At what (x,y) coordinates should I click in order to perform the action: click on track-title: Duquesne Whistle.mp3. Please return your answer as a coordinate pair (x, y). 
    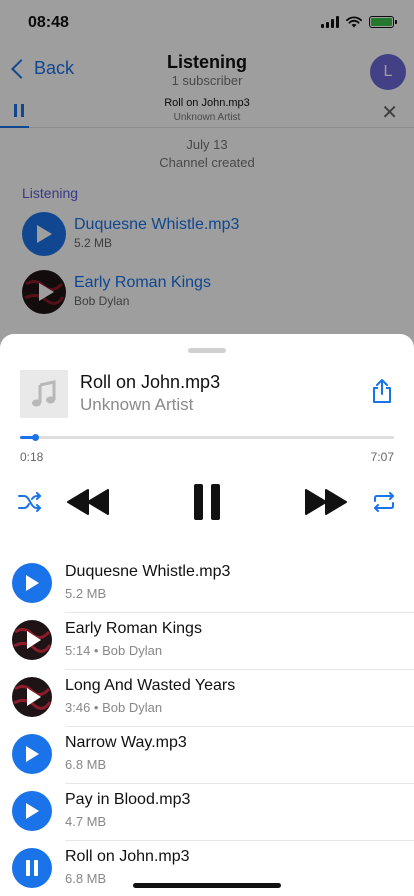
    Looking at the image, I should click on (148, 571).